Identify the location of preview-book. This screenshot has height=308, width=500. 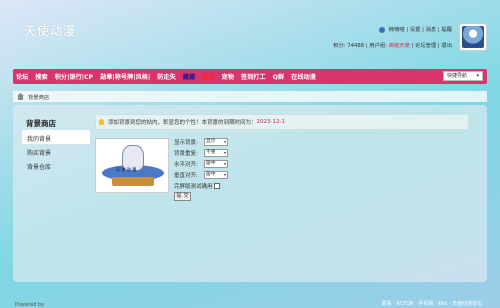
(133, 181).